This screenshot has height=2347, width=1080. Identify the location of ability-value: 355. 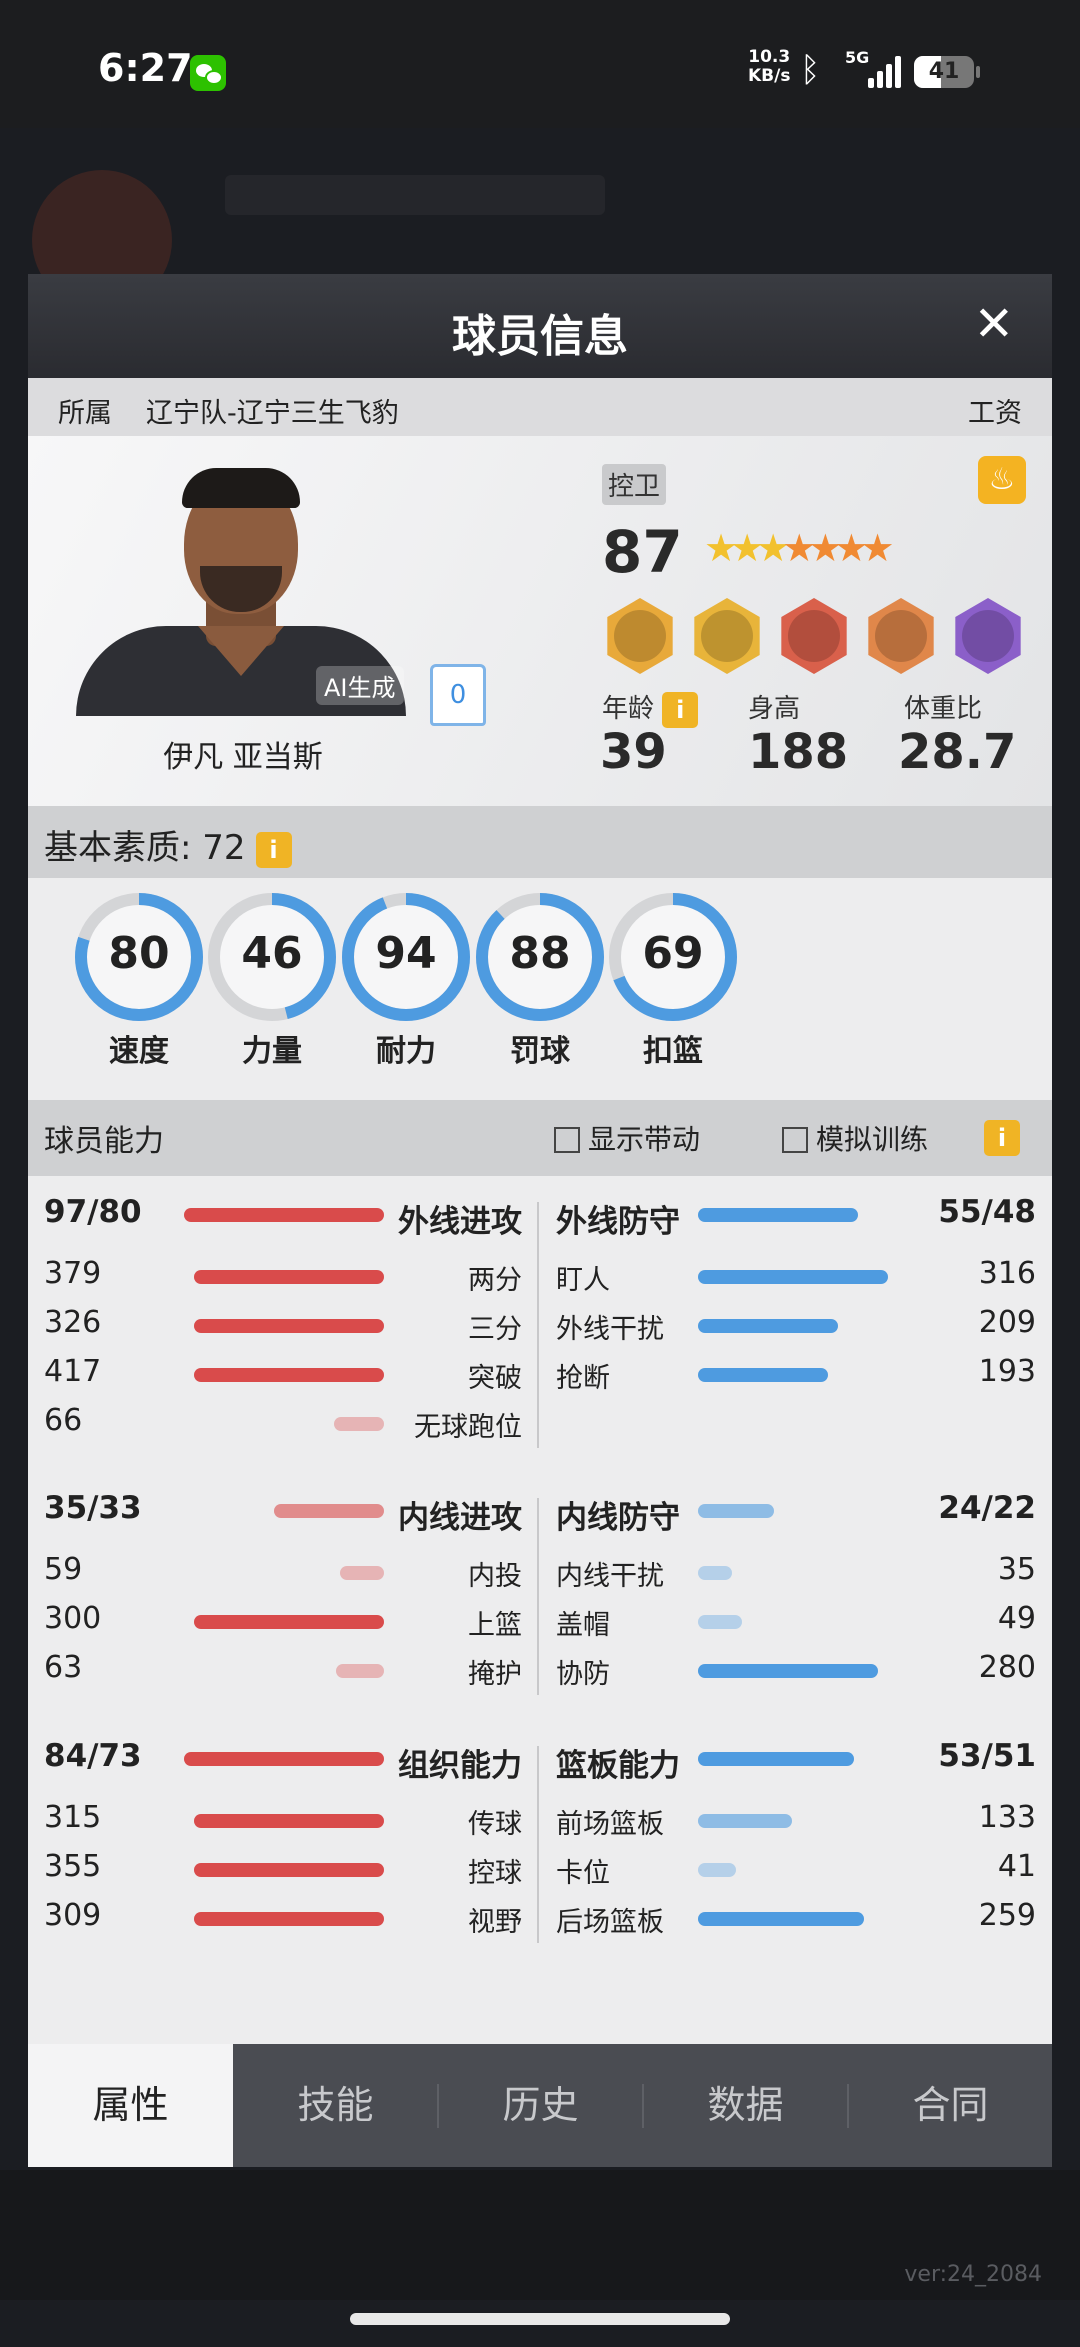
(73, 1866).